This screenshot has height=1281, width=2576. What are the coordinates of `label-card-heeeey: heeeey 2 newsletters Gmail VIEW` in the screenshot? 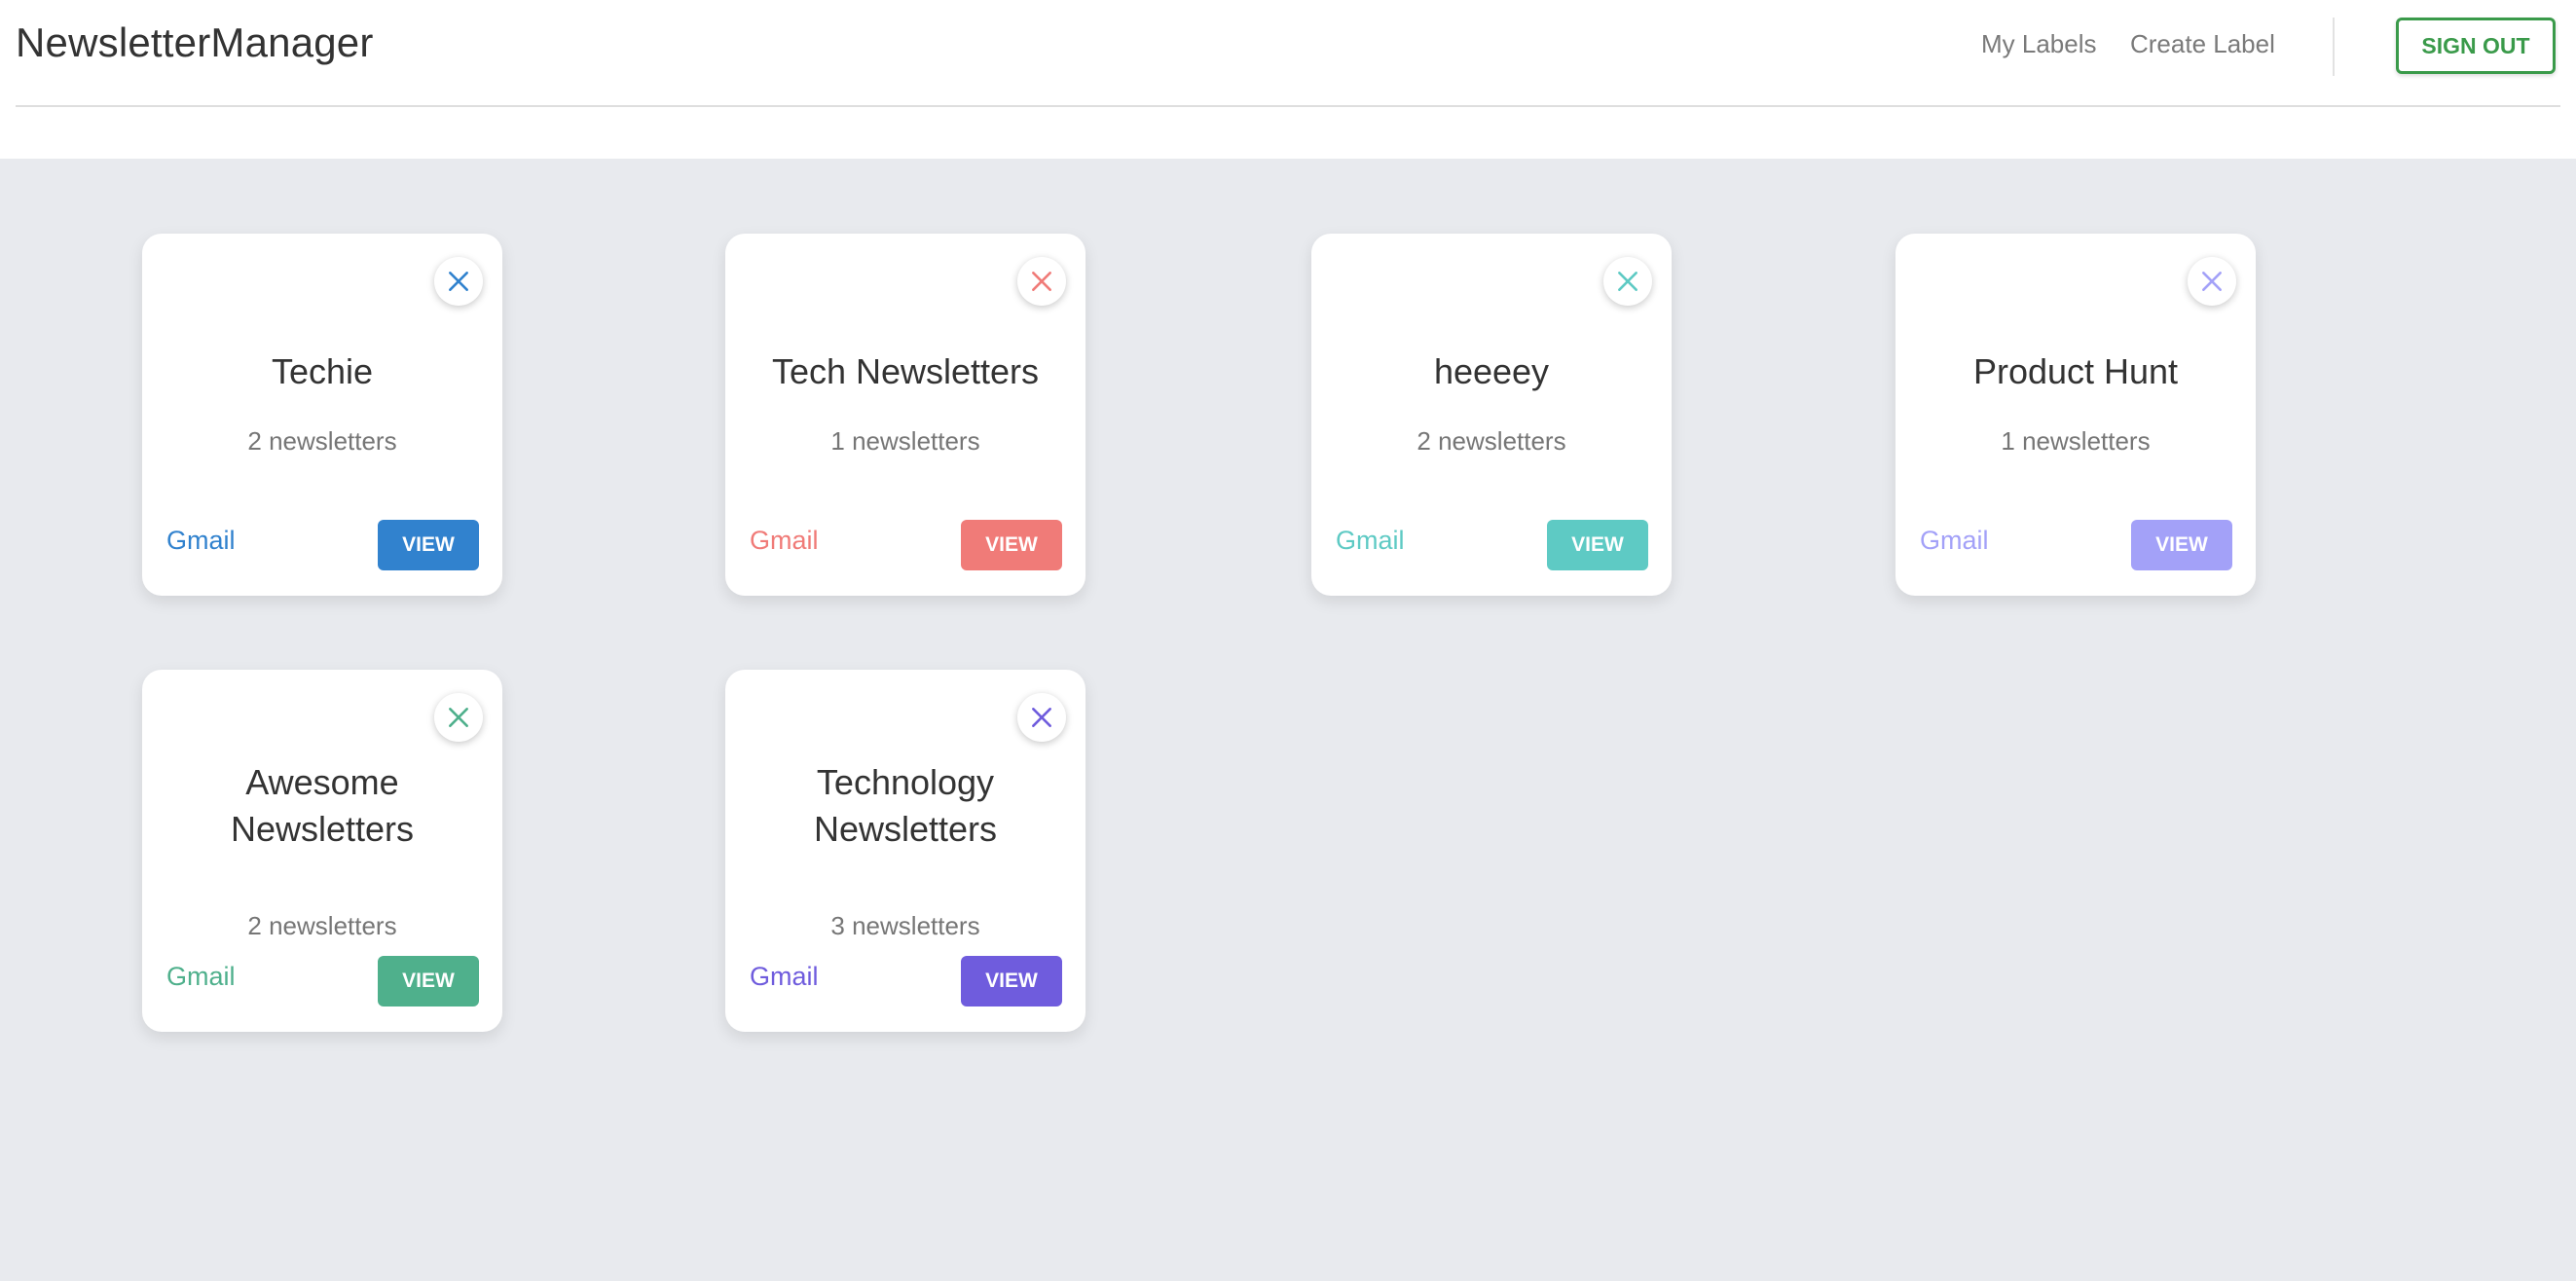 It's located at (1491, 415).